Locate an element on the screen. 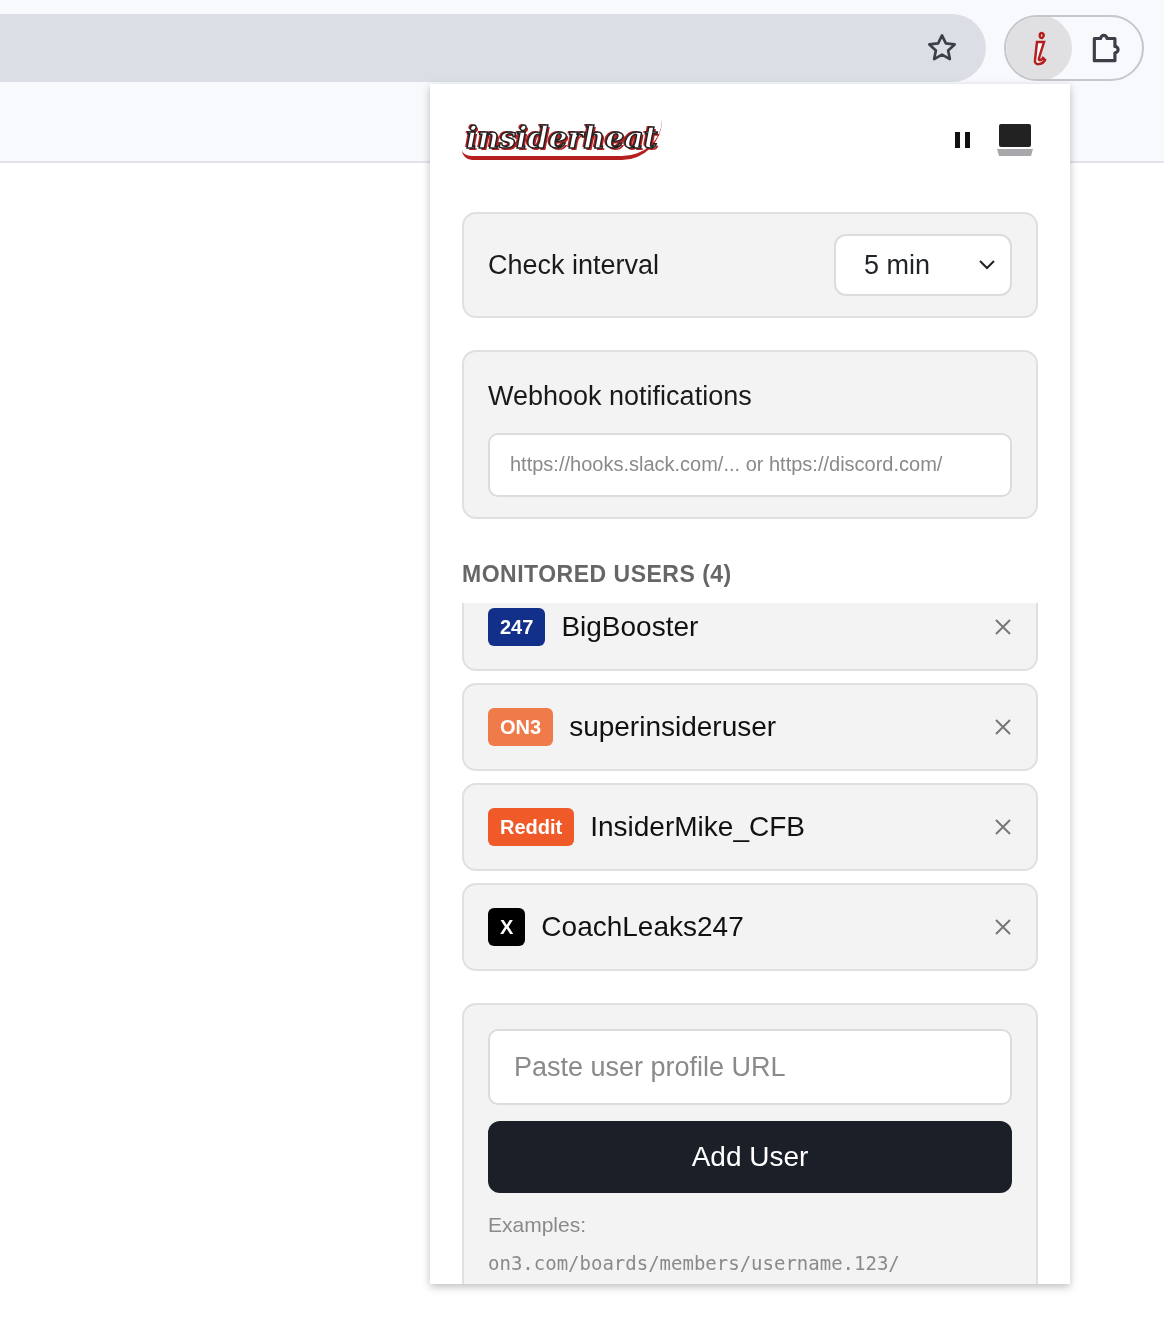 This screenshot has width=1164, height=1324. pause-icon is located at coordinates (963, 140).